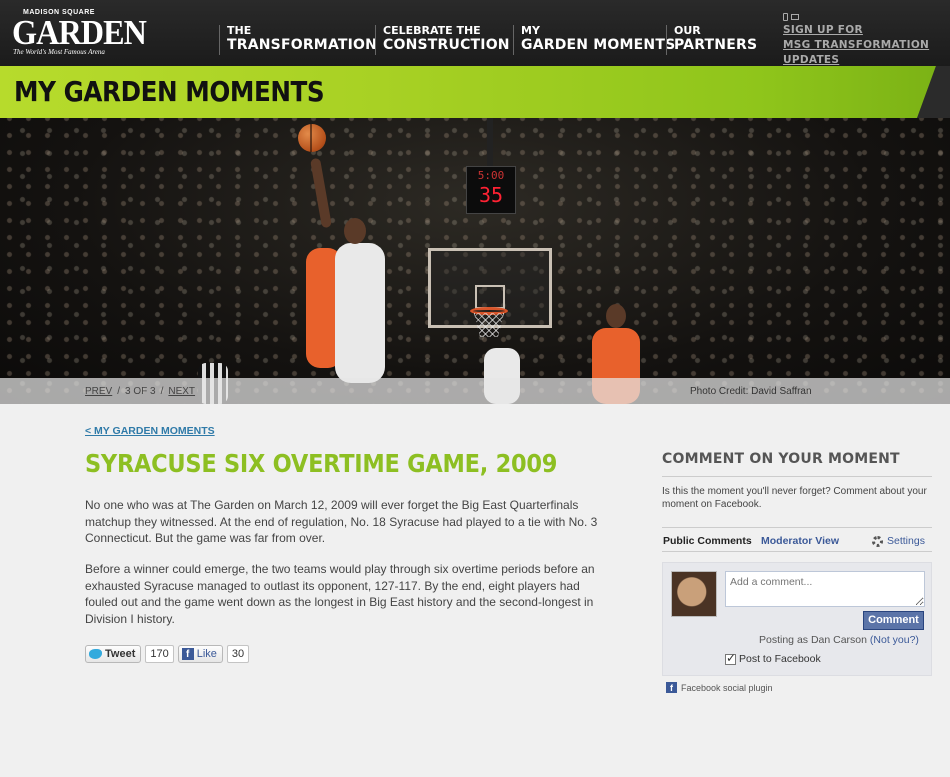 Image resolution: width=950 pixels, height=777 pixels. I want to click on section-banner: MY GARDEN MOMENTS, so click(475, 92).